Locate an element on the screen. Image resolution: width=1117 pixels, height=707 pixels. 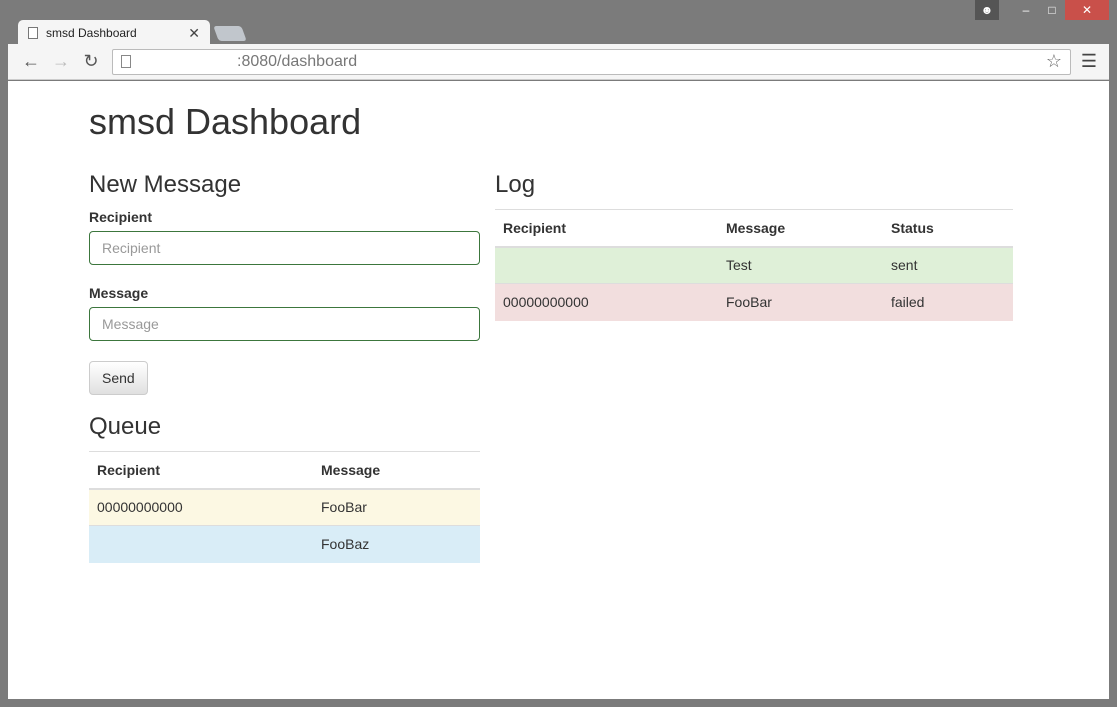
maximize-button: □ is located at coordinates (1052, 10).